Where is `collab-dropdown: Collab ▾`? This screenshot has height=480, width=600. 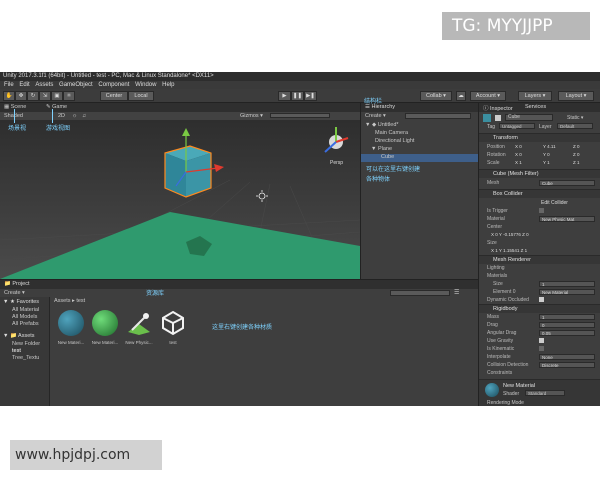
collab-dropdown: Collab ▾ is located at coordinates (436, 96).